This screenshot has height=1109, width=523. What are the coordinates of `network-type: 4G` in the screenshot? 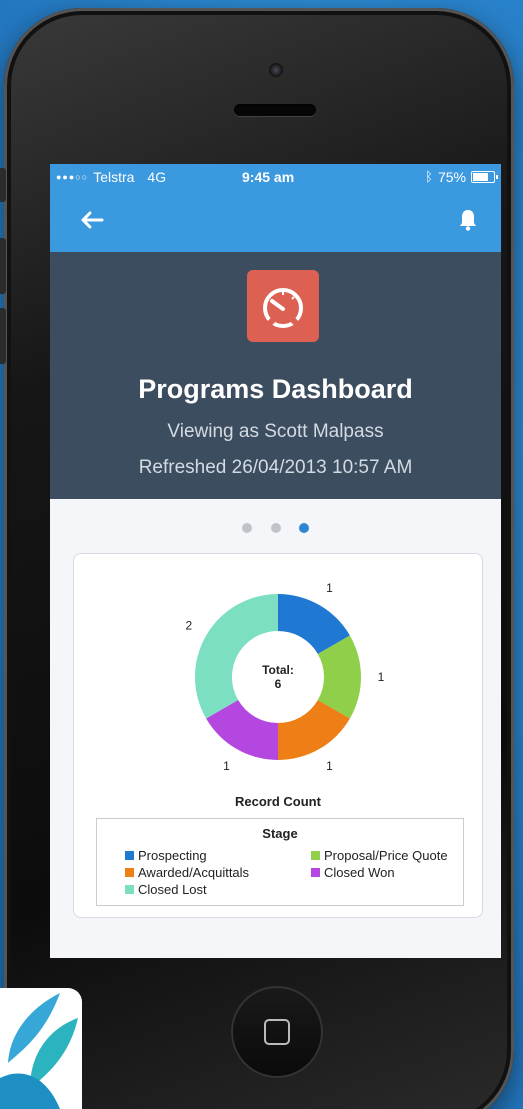 It's located at (157, 176).